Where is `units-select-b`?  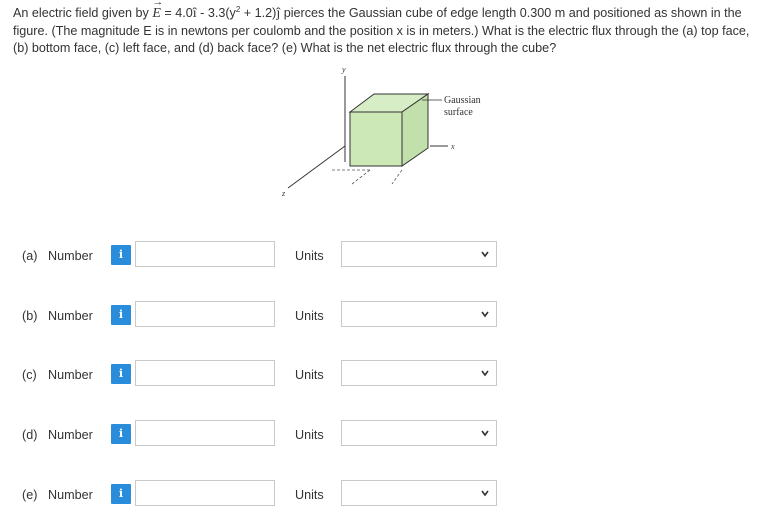
units-select-b is located at coordinates (419, 314).